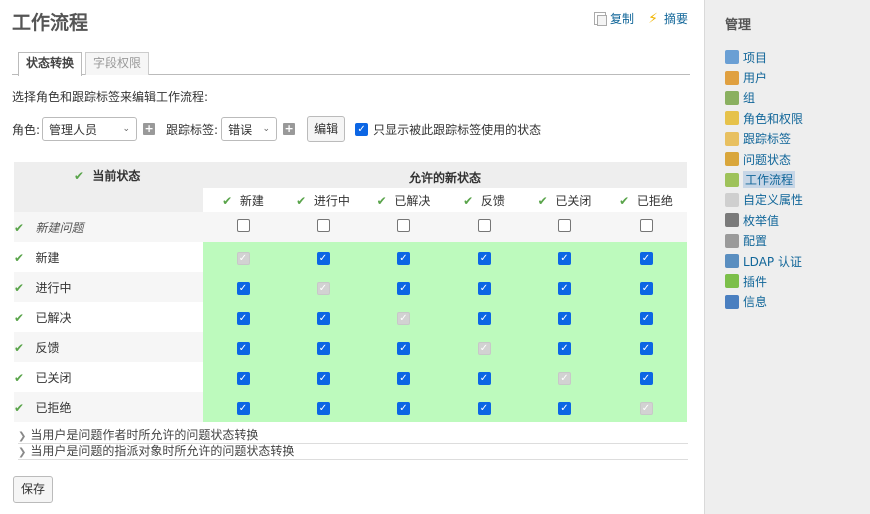  What do you see at coordinates (797, 77) in the screenshot?
I see `sidebar-item: 用户` at bounding box center [797, 77].